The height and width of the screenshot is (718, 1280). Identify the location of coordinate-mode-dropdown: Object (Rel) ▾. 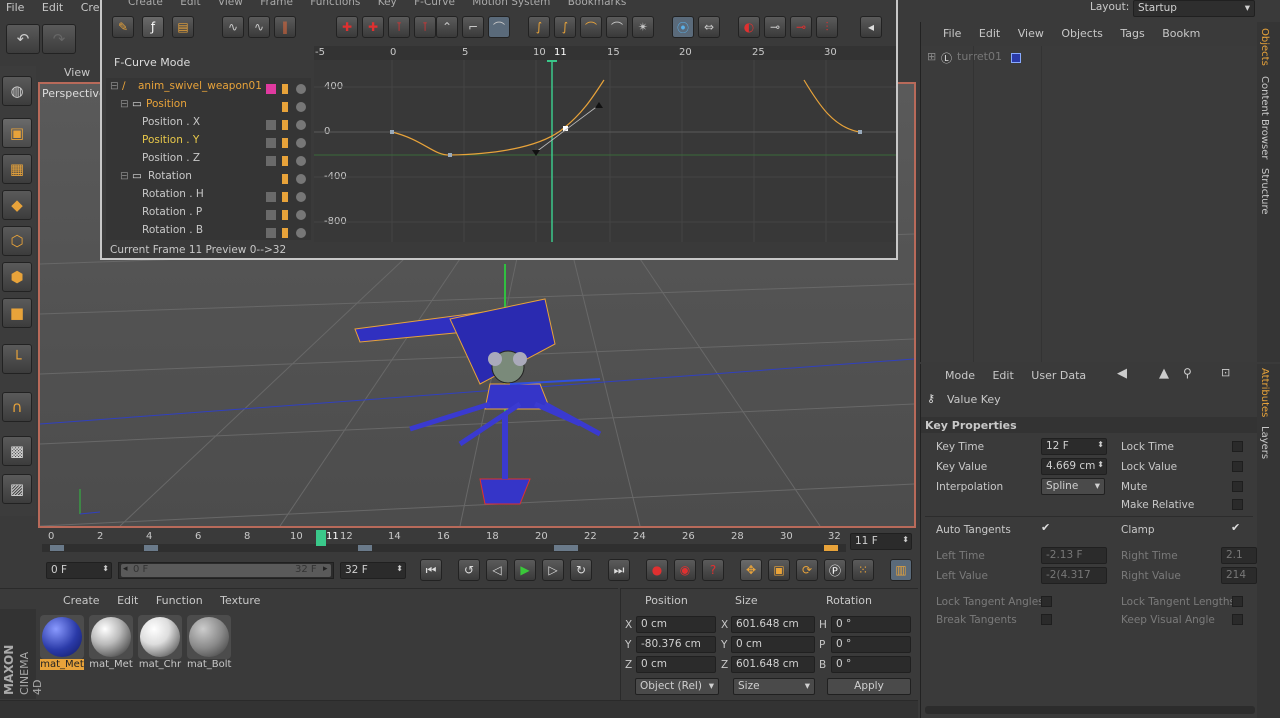
(677, 686).